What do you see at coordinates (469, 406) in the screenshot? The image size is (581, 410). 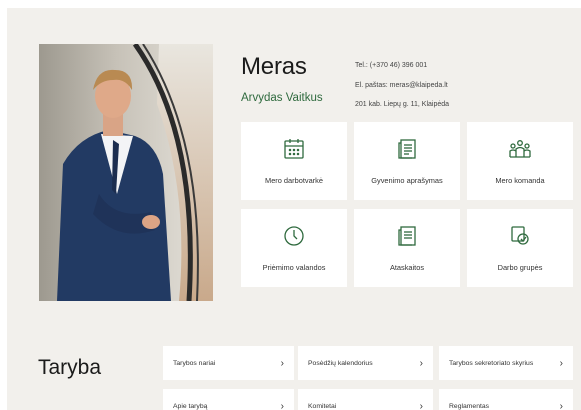 I see `link-label: Reglamentas` at bounding box center [469, 406].